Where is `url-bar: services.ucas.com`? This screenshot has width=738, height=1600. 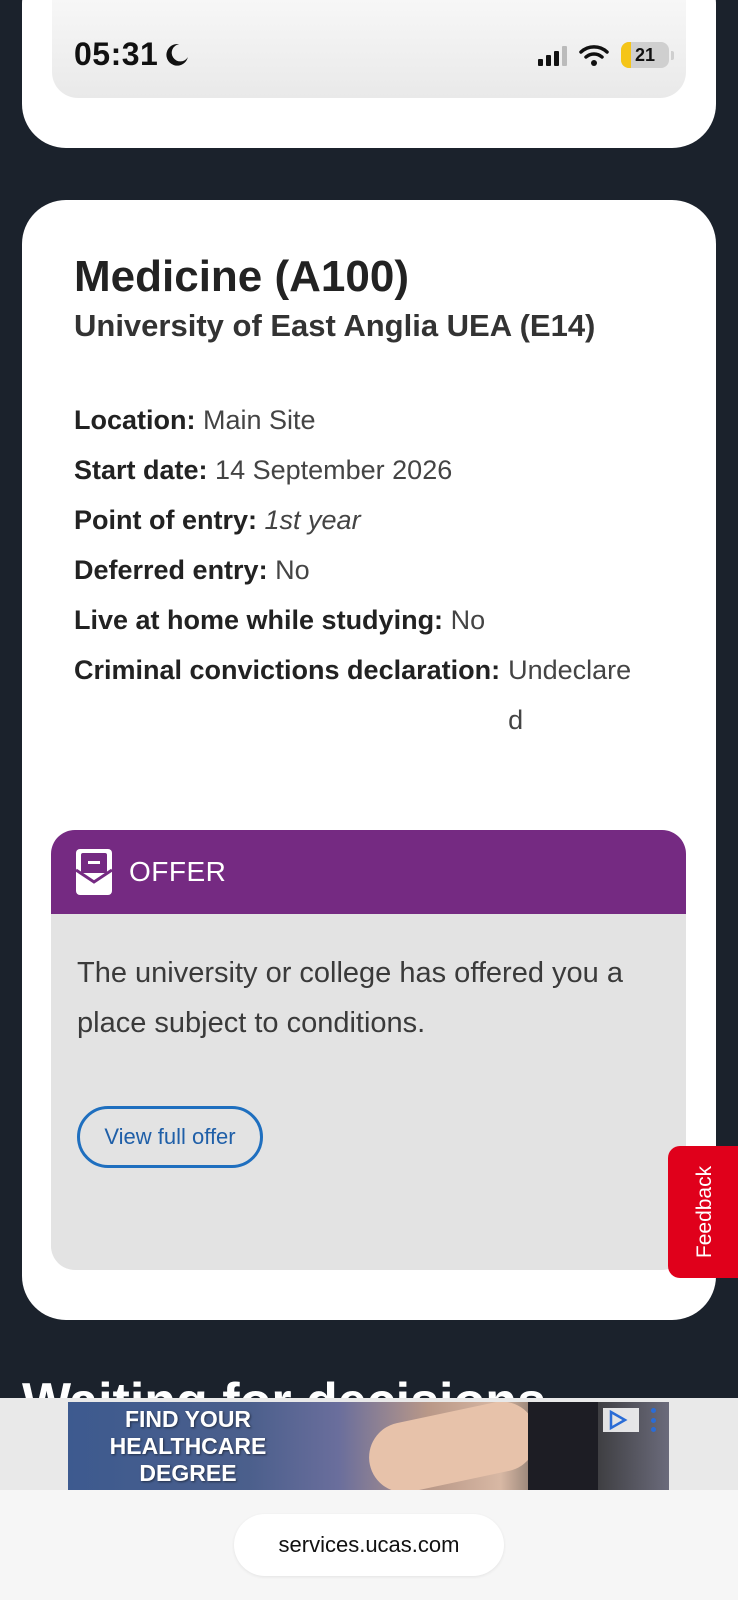 url-bar: services.ucas.com is located at coordinates (369, 1545).